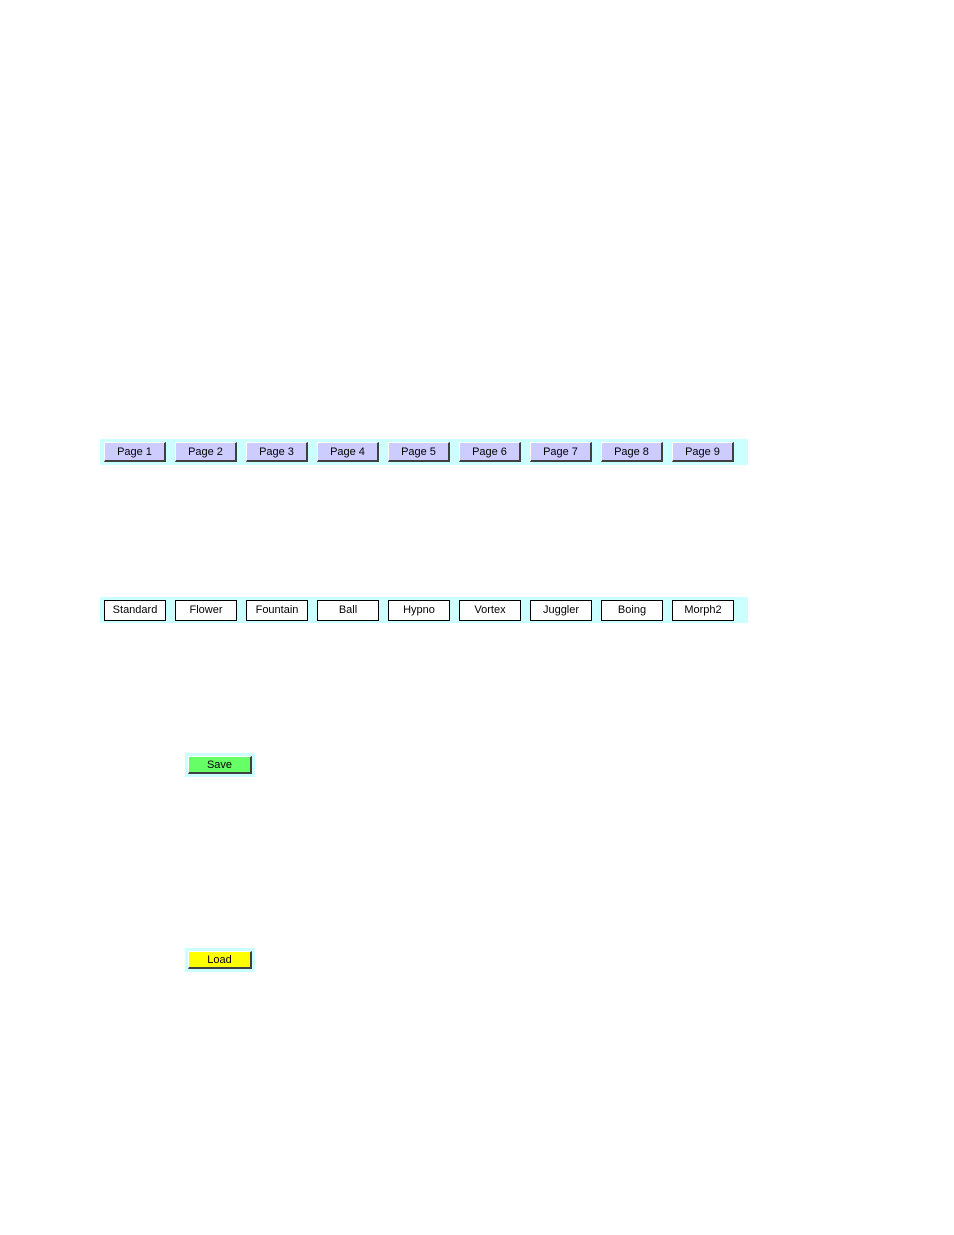 The image size is (954, 1235). What do you see at coordinates (490, 610) in the screenshot?
I see `effect-button-vortex: Vortex` at bounding box center [490, 610].